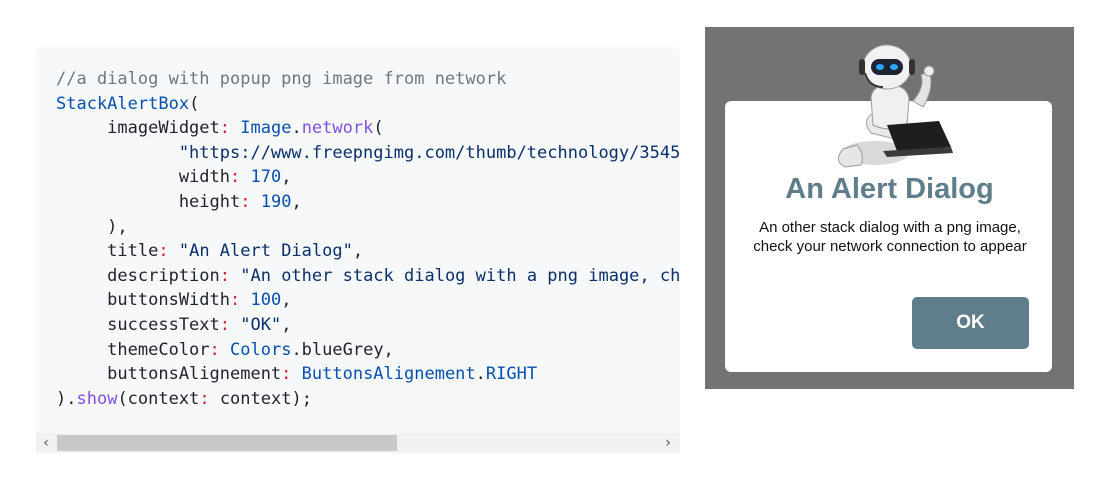 The height and width of the screenshot is (499, 1105). I want to click on code-token: Colors, so click(255, 349).